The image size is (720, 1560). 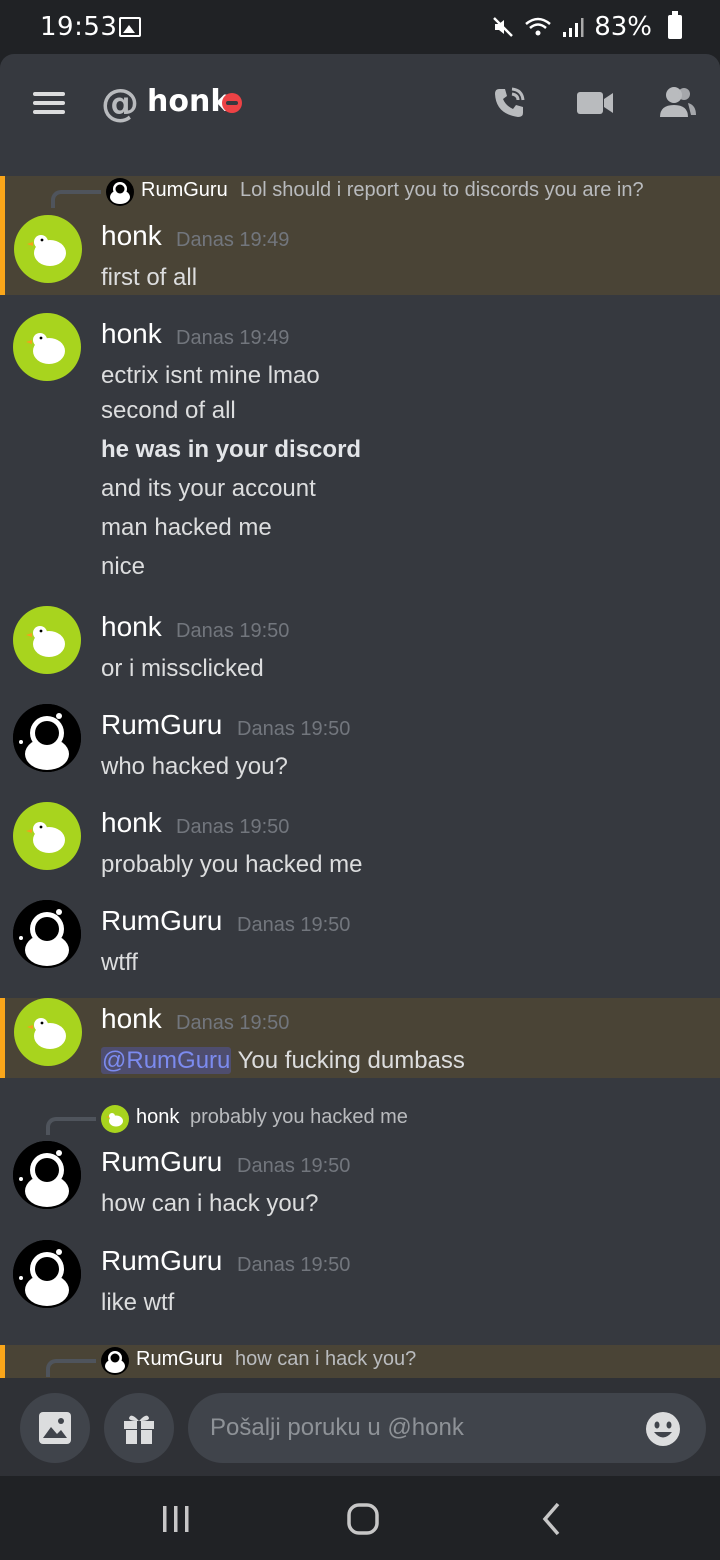 What do you see at coordinates (79, 27) in the screenshot?
I see `status-time: 19:53` at bounding box center [79, 27].